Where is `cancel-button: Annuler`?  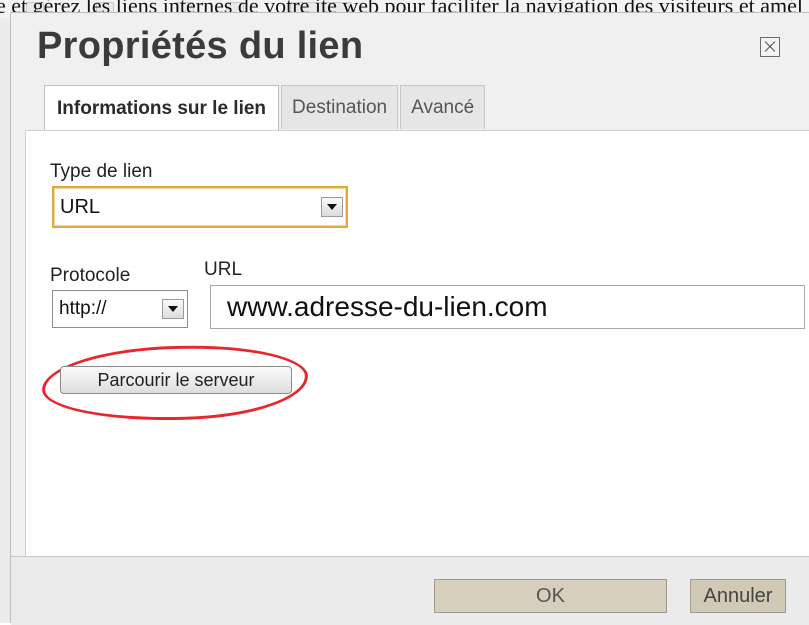 cancel-button: Annuler is located at coordinates (738, 596).